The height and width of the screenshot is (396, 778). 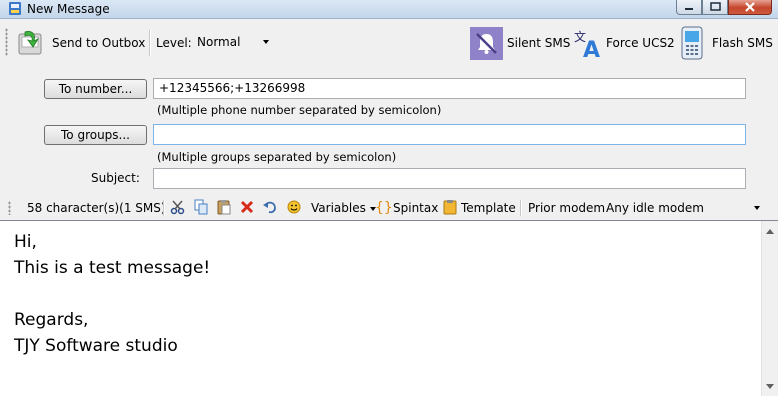 I want to click on delete-icon, so click(x=247, y=207).